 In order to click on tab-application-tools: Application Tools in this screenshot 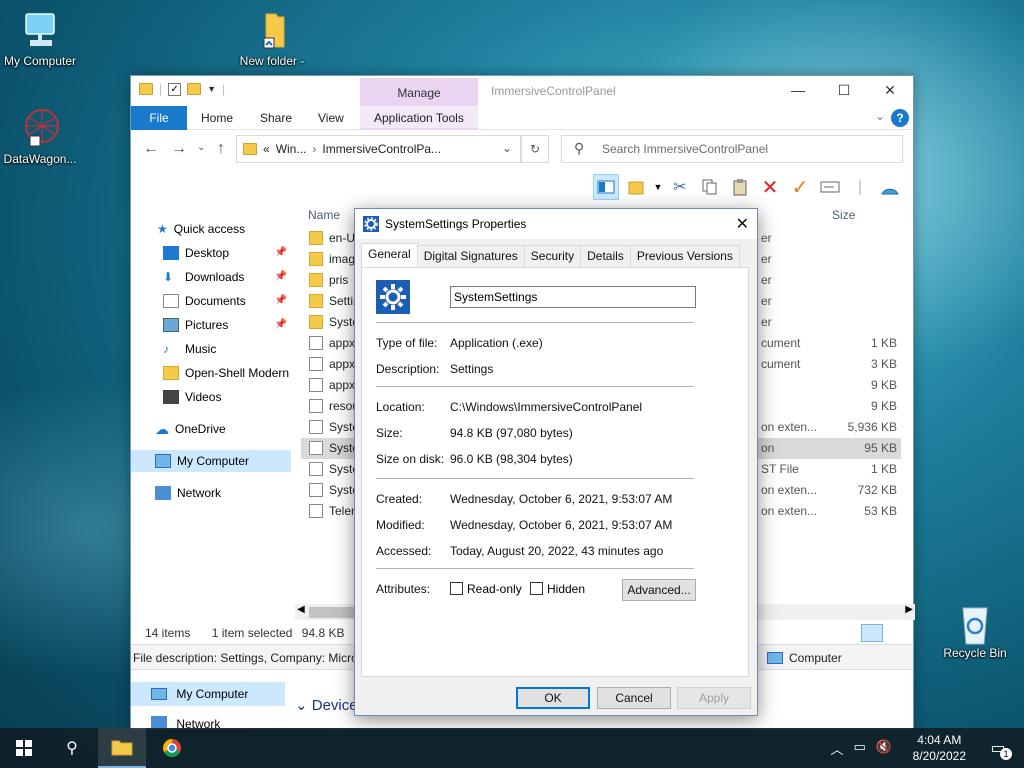, I will do `click(419, 118)`.